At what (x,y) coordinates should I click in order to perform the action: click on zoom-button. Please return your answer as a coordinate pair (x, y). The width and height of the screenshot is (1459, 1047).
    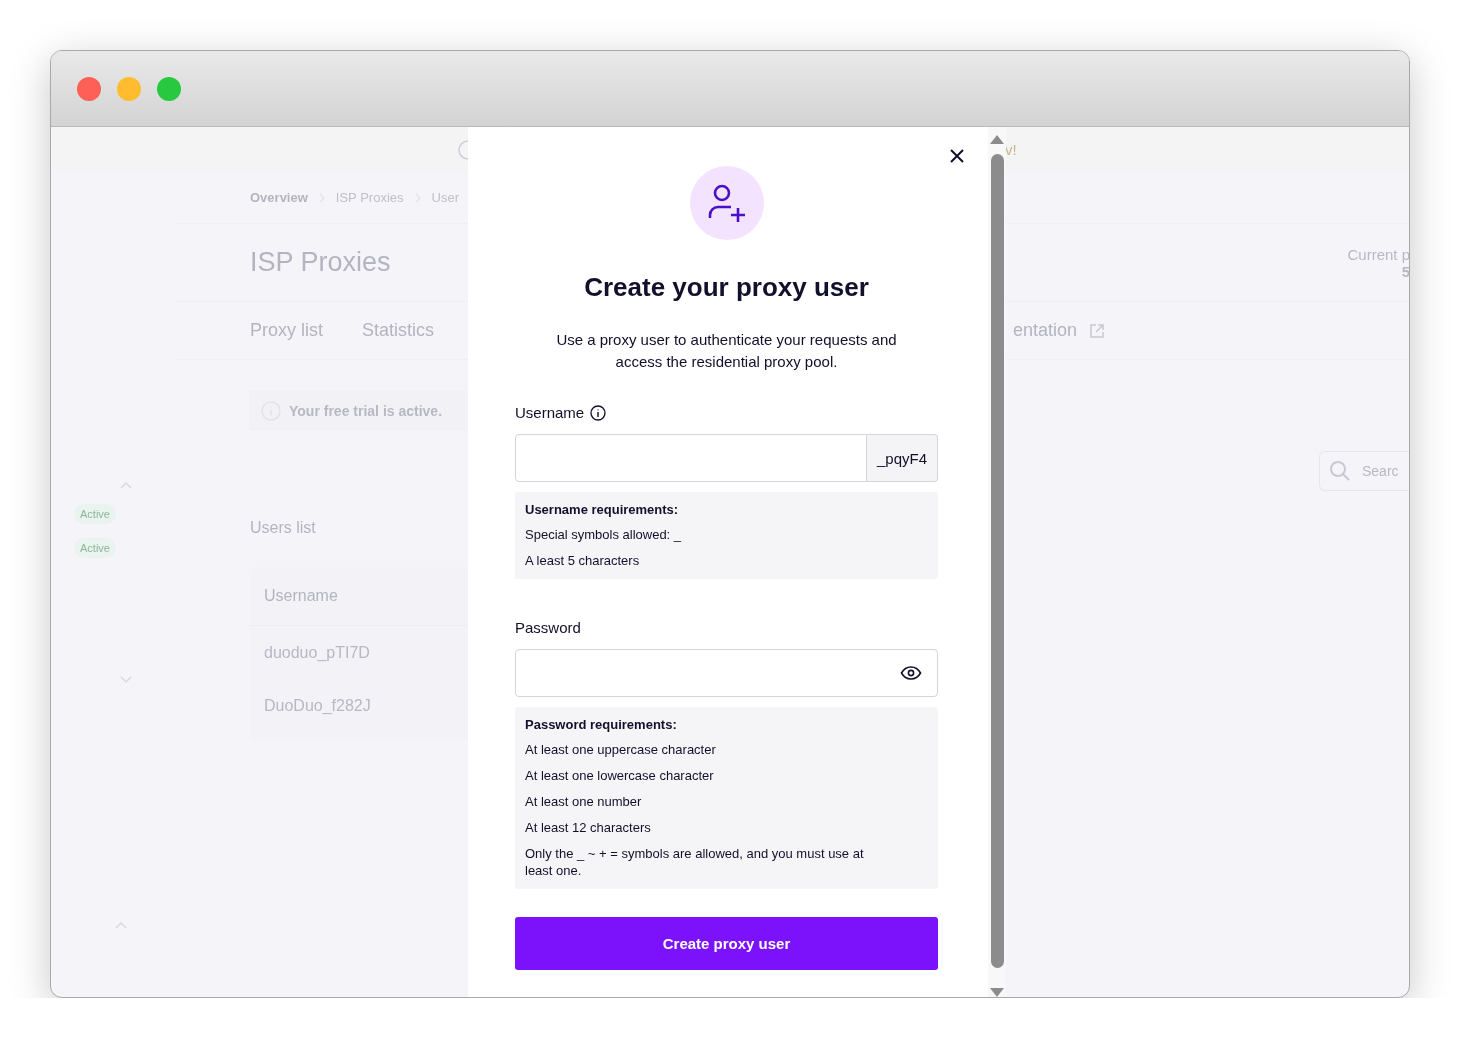
    Looking at the image, I should click on (169, 88).